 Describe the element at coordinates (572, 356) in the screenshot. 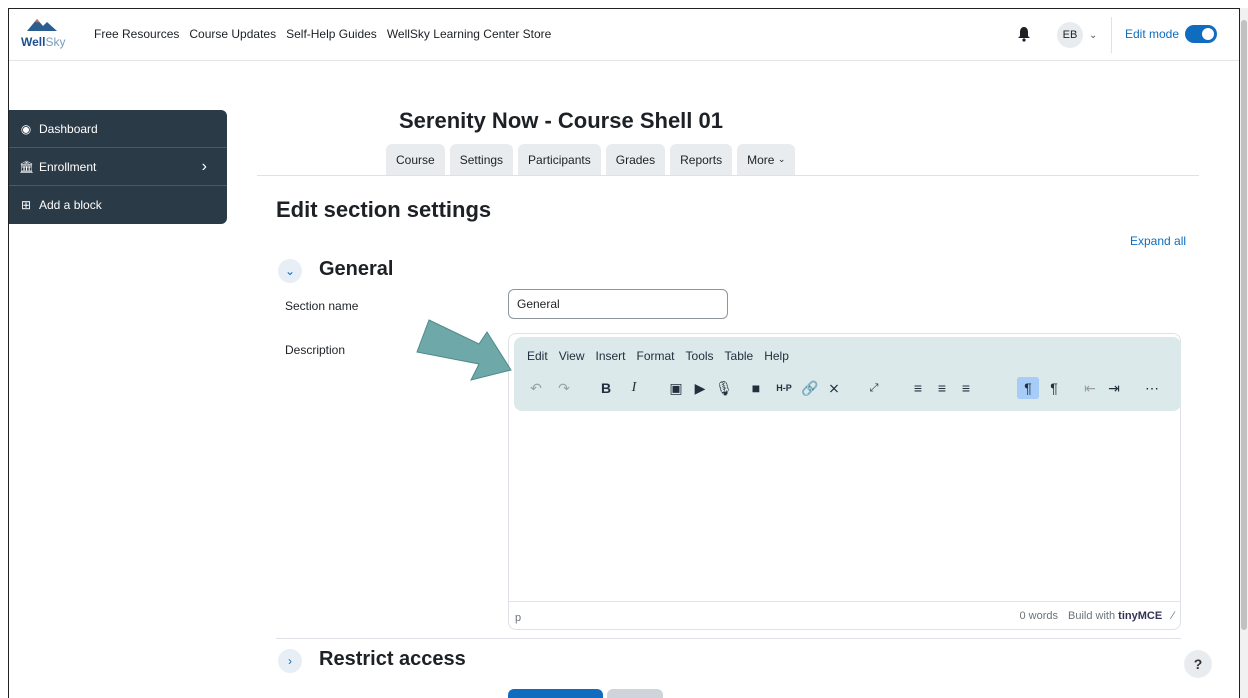

I see `menu-view: View` at that location.